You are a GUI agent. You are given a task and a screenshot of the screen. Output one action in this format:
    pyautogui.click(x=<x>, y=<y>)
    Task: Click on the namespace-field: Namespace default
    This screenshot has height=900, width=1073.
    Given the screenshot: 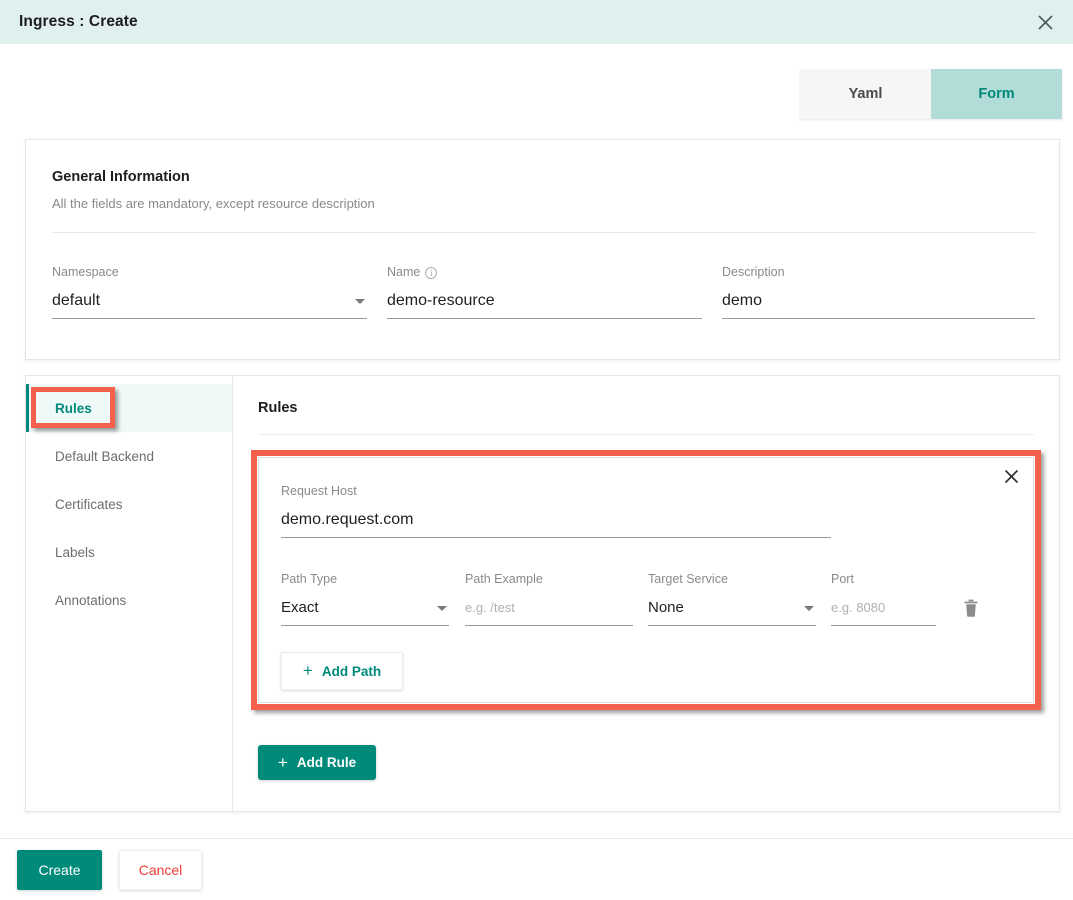 What is the action you would take?
    pyautogui.click(x=209, y=292)
    